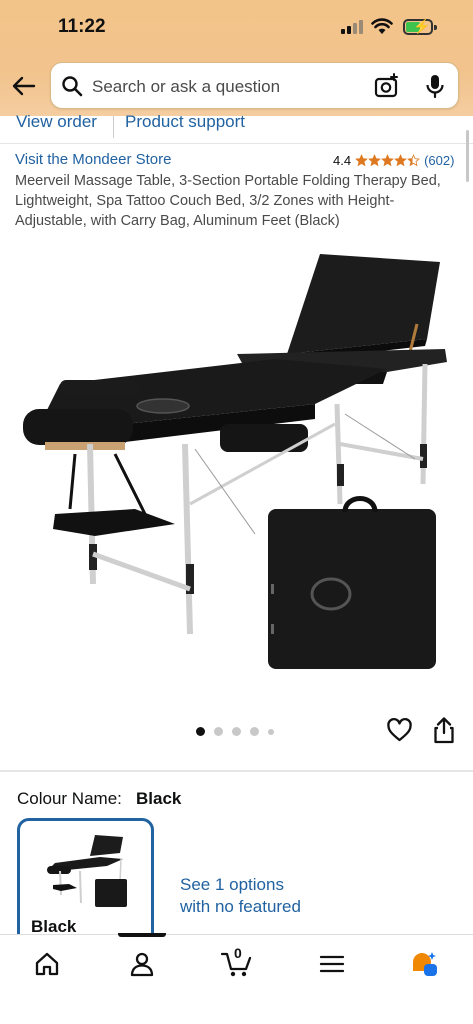 The height and width of the screenshot is (1024, 473). Describe the element at coordinates (87, 871) in the screenshot. I see `swatch-thumbnail` at that location.